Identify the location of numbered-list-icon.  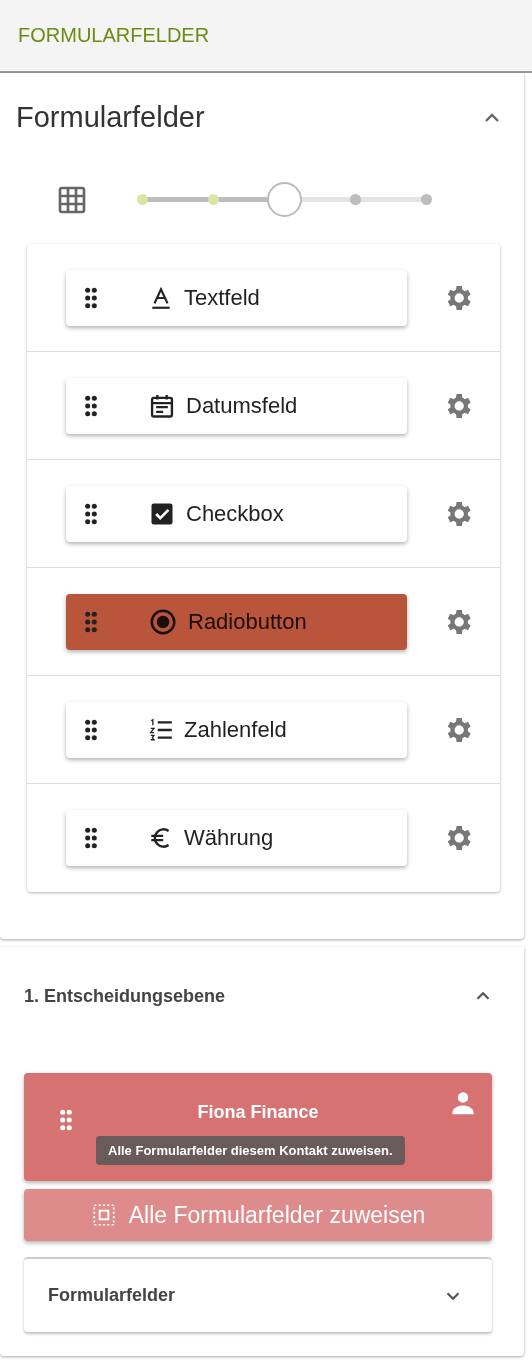
(161, 729).